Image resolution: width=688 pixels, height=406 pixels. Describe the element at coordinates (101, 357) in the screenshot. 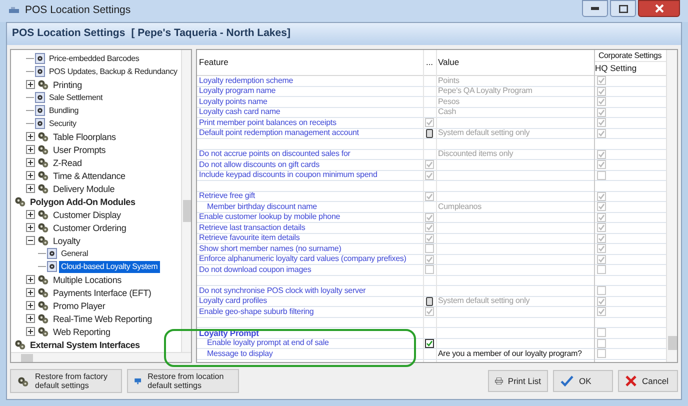

I see `tree-hscrollbar` at that location.